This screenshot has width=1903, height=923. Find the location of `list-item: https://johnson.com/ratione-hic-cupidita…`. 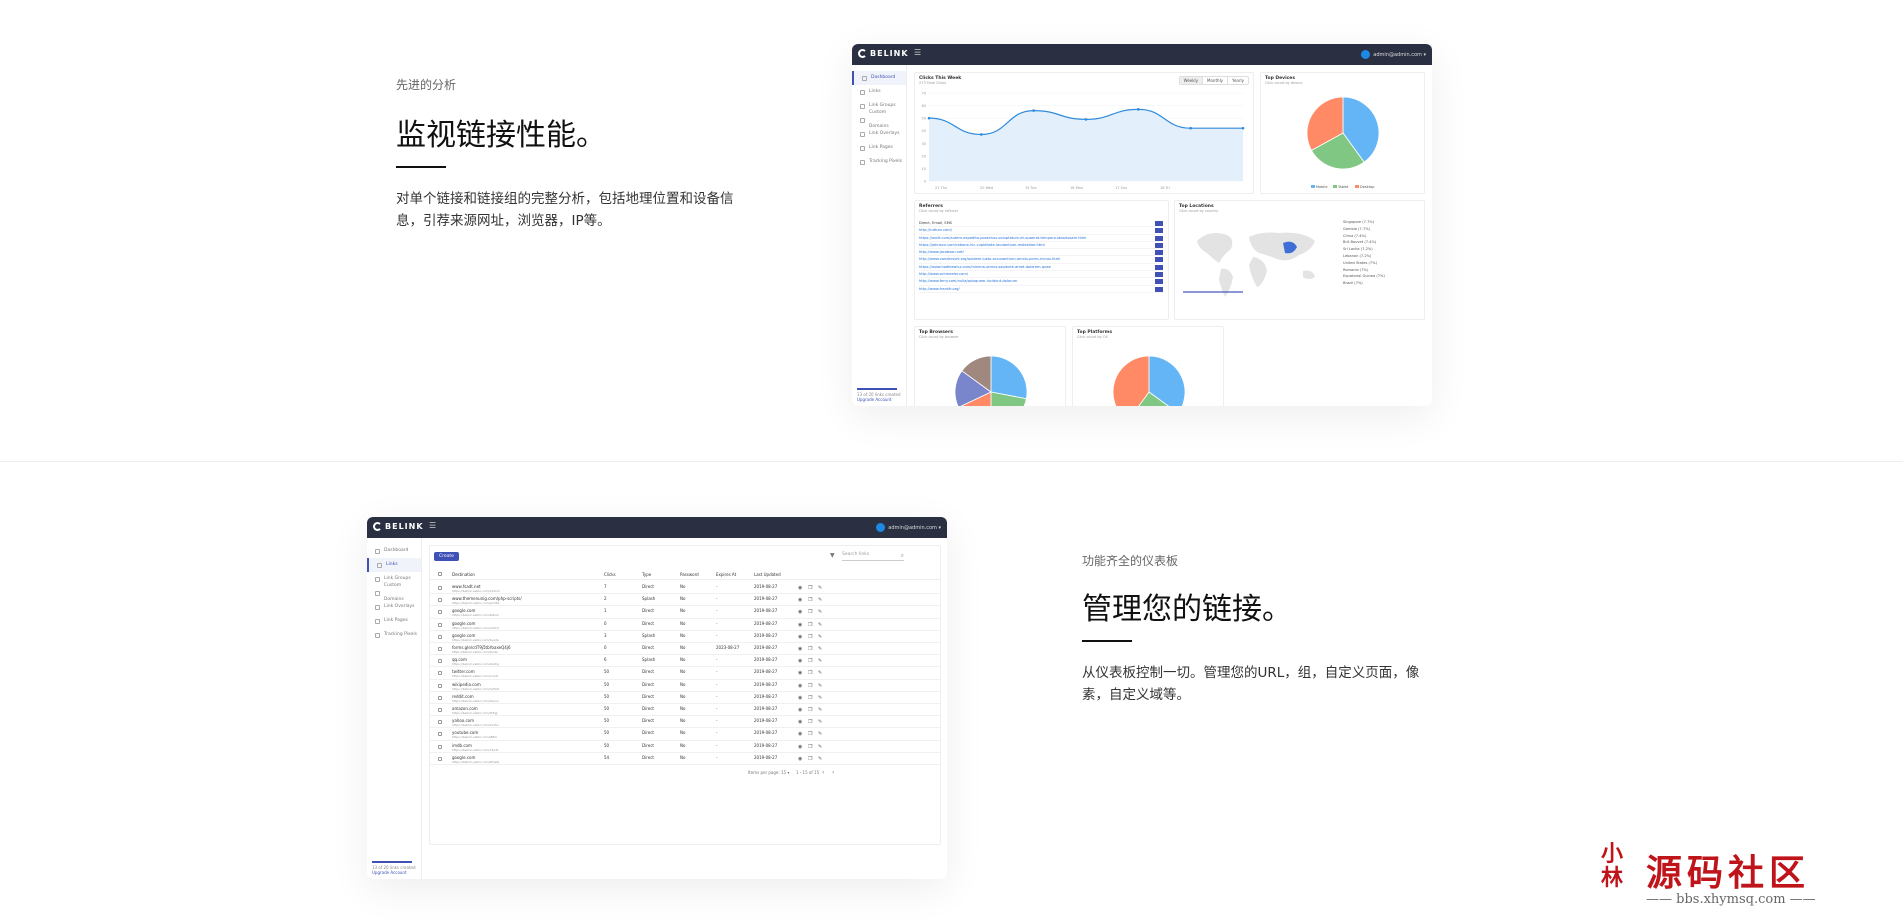

list-item: https://johnson.com/ratione-hic-cupidita… is located at coordinates (1041, 246).